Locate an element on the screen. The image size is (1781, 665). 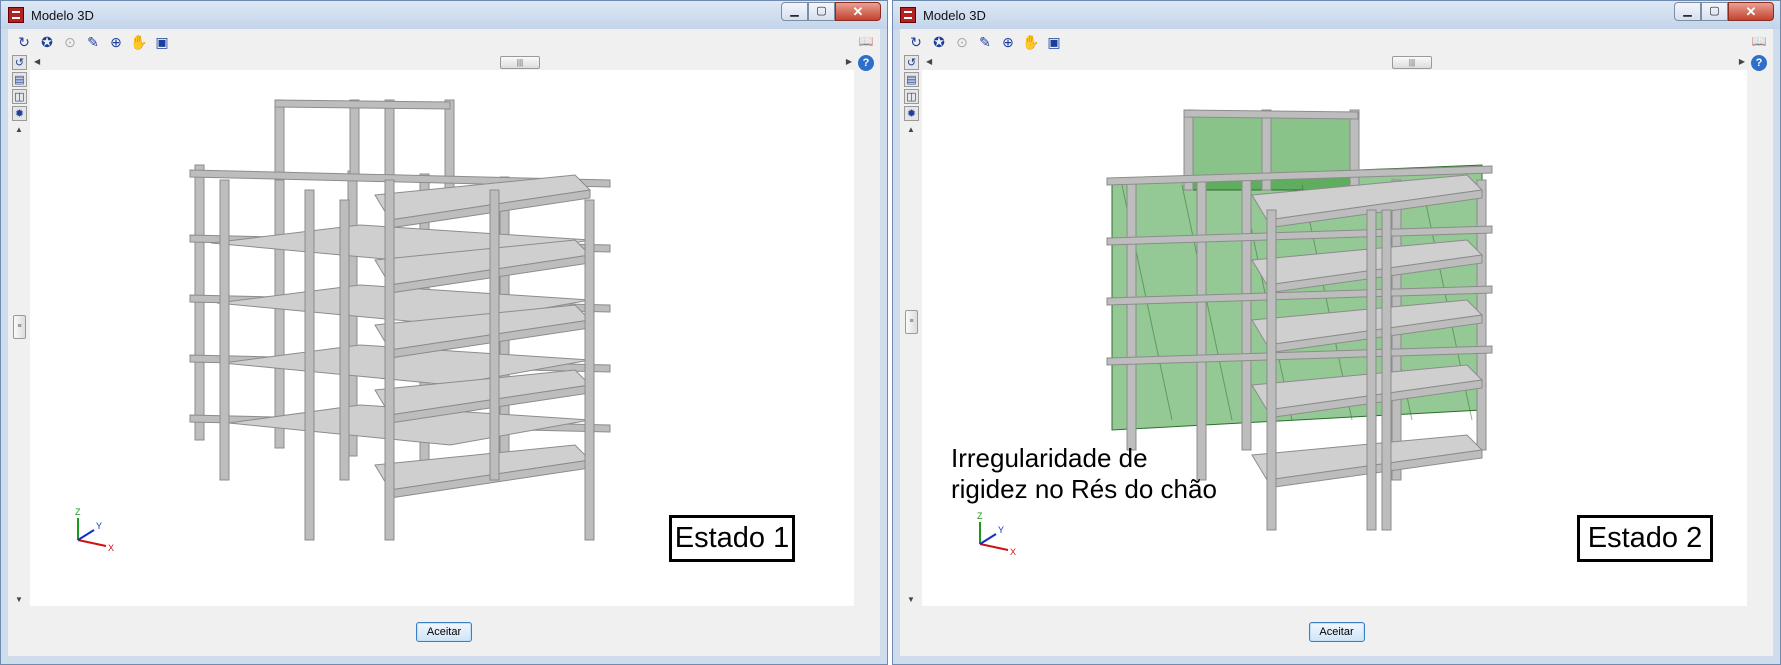
left-toolbar: ↺ ▤ ◫ ✹ is located at coordinates (912, 89).